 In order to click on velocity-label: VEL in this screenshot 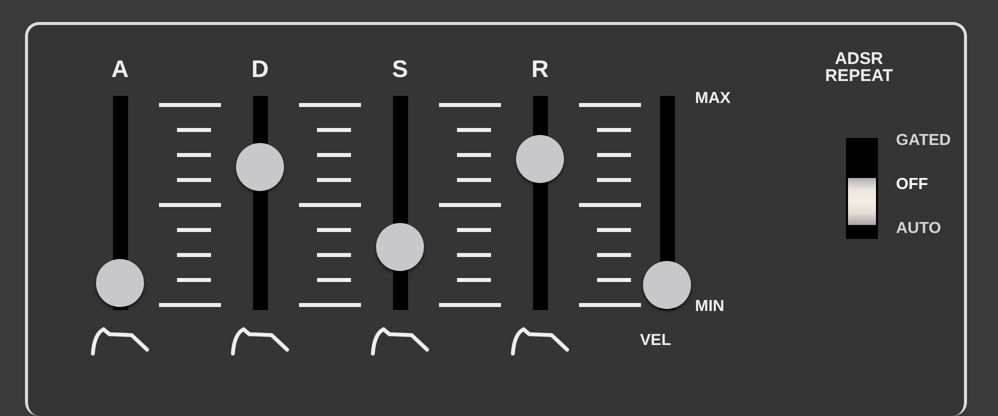, I will do `click(656, 341)`.